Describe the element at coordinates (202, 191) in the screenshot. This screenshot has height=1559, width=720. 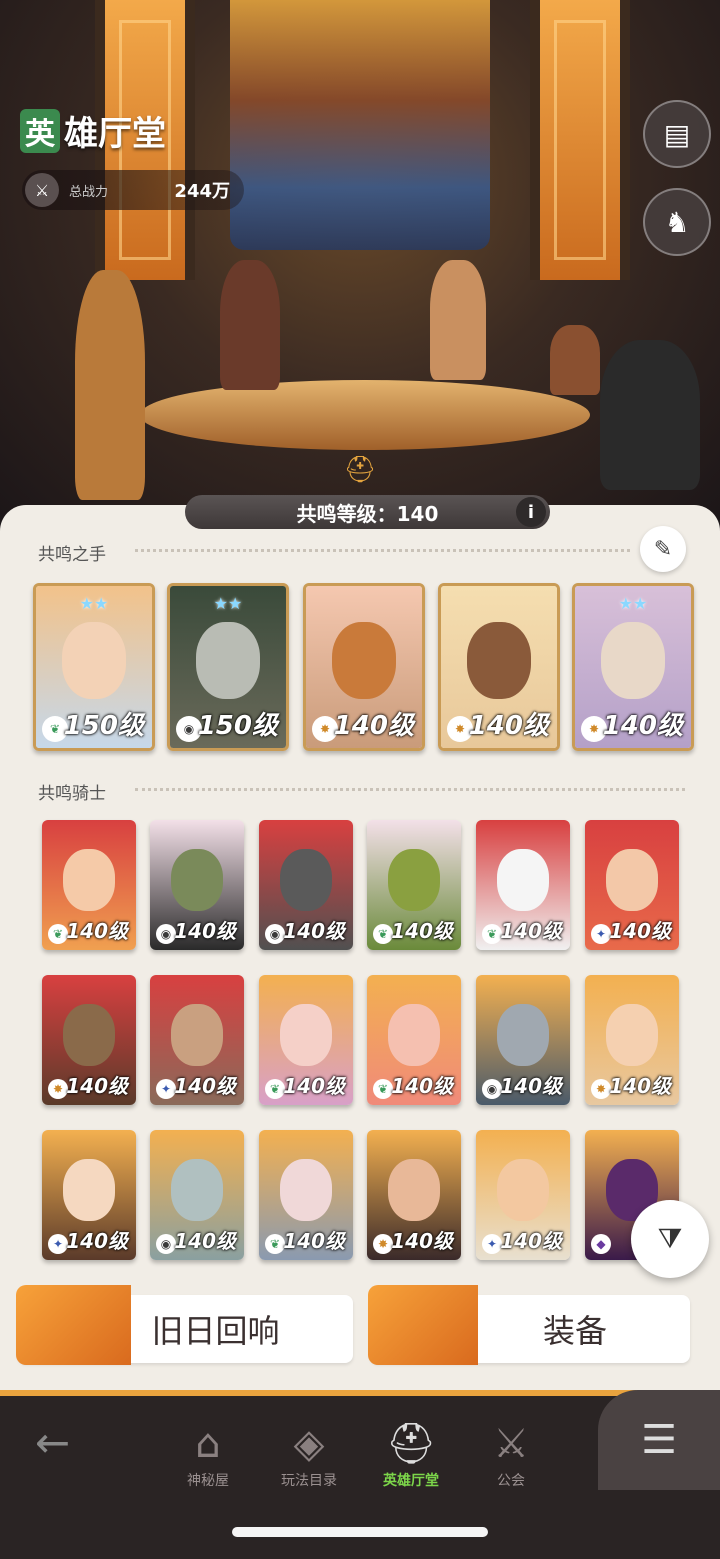
I see `power-value: 244万` at that location.